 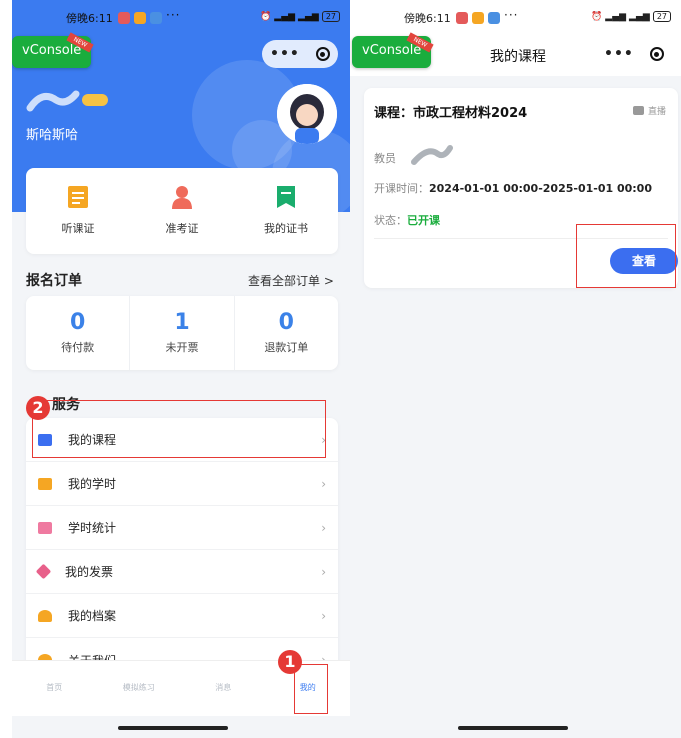 What do you see at coordinates (92, 528) in the screenshot?
I see `service-label: 学时统计` at bounding box center [92, 528].